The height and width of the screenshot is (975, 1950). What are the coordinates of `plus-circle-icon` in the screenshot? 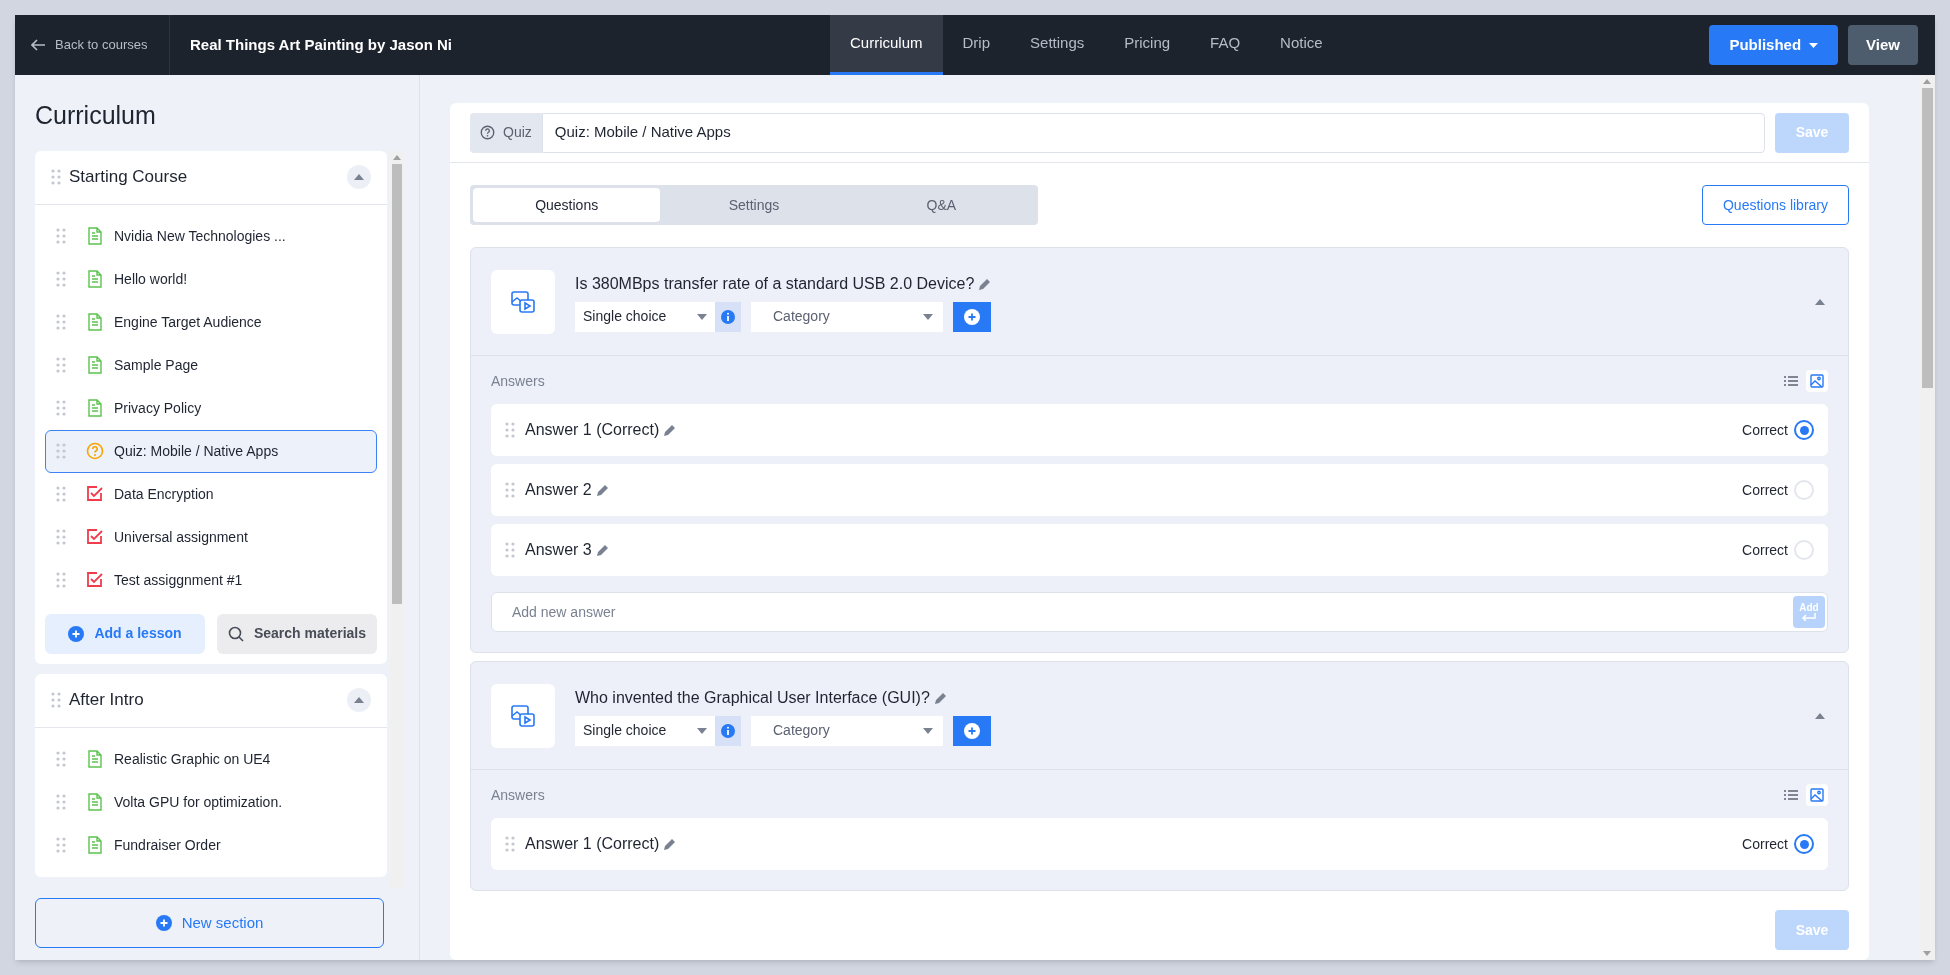 It's located at (972, 316).